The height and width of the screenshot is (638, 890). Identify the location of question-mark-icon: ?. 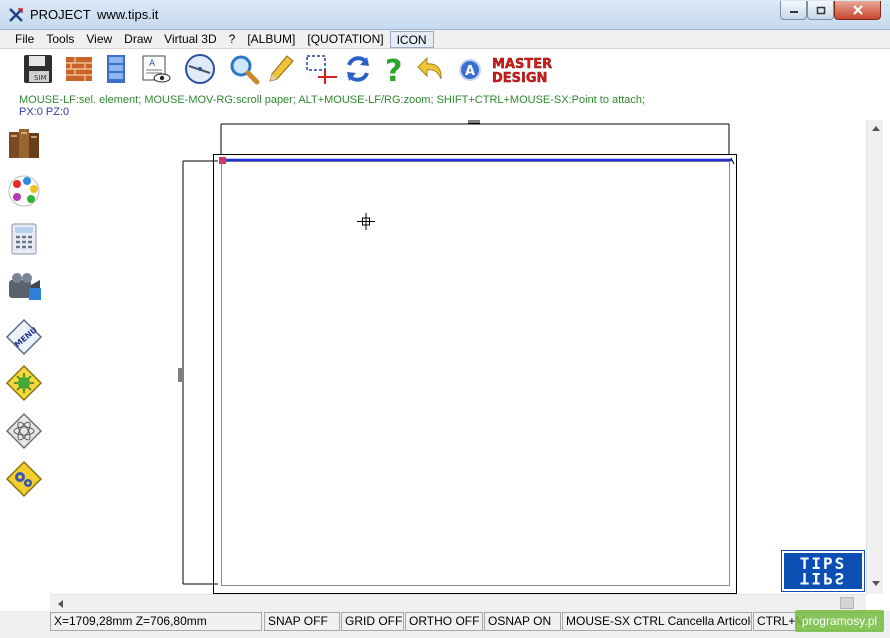
(393, 69).